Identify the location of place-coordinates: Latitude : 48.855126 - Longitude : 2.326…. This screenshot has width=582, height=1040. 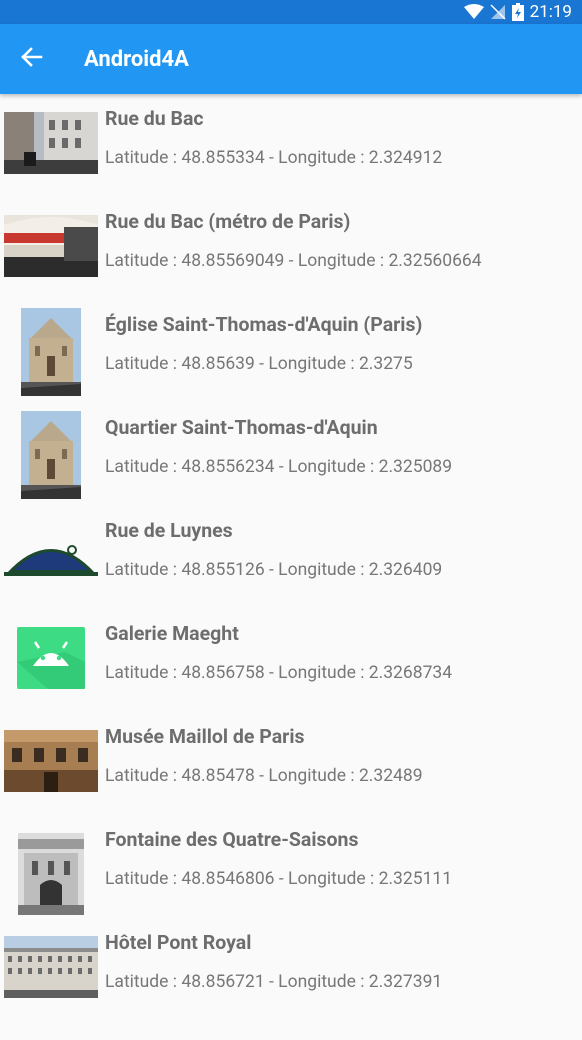
(274, 570).